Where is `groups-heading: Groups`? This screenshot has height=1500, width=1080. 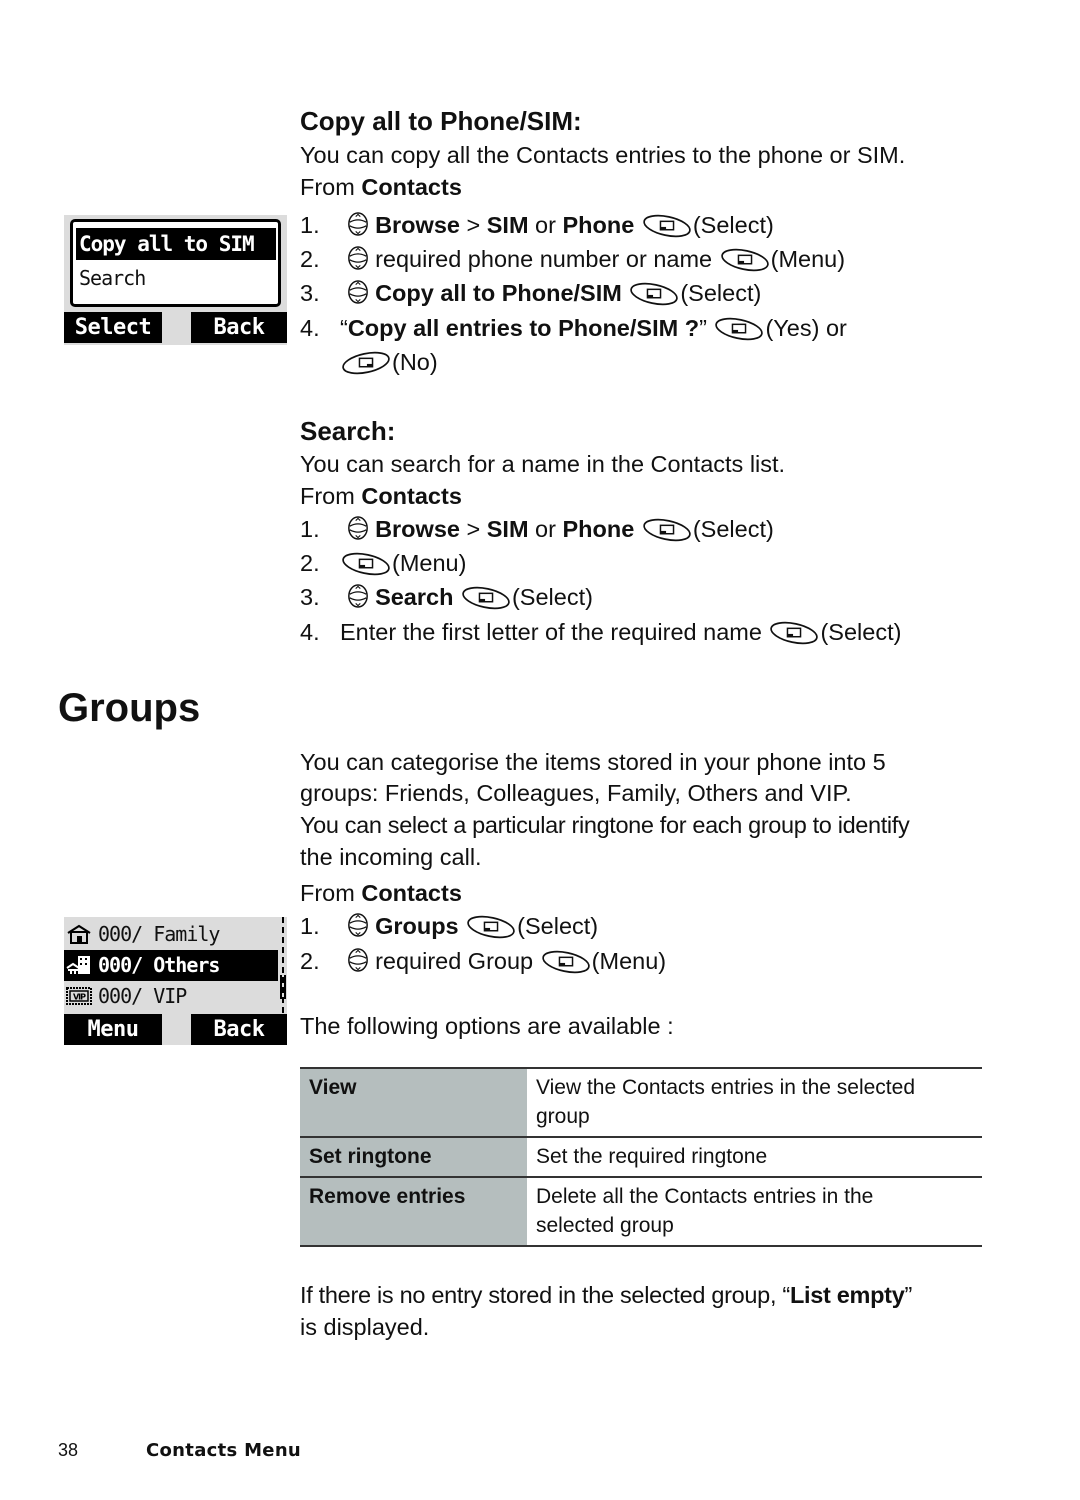
groups-heading: Groups is located at coordinates (129, 708).